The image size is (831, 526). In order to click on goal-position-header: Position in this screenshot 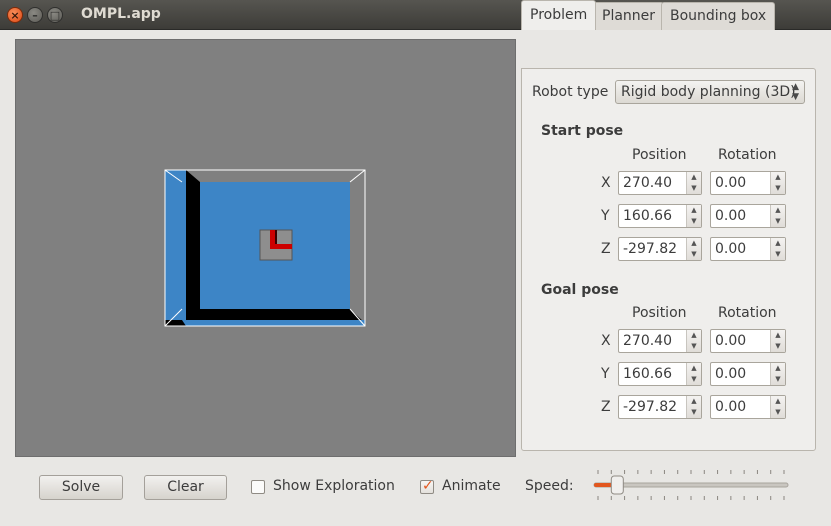, I will do `click(659, 313)`.